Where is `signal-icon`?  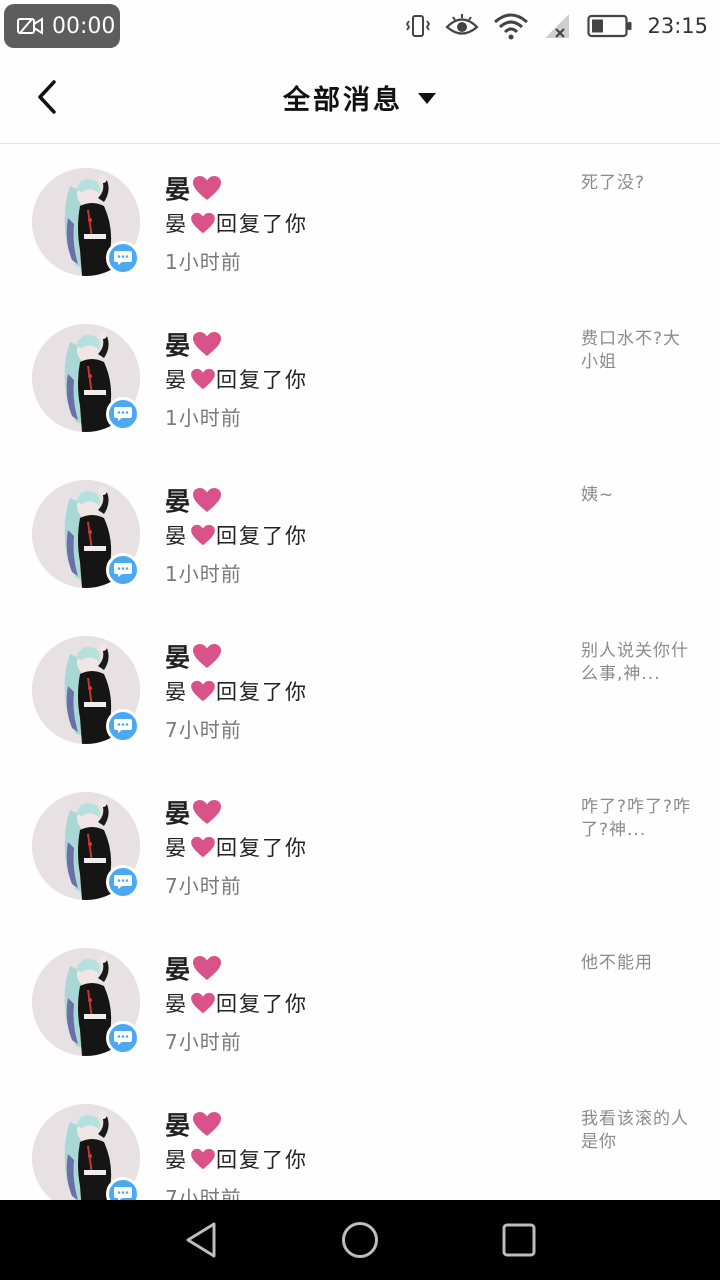 signal-icon is located at coordinates (557, 26).